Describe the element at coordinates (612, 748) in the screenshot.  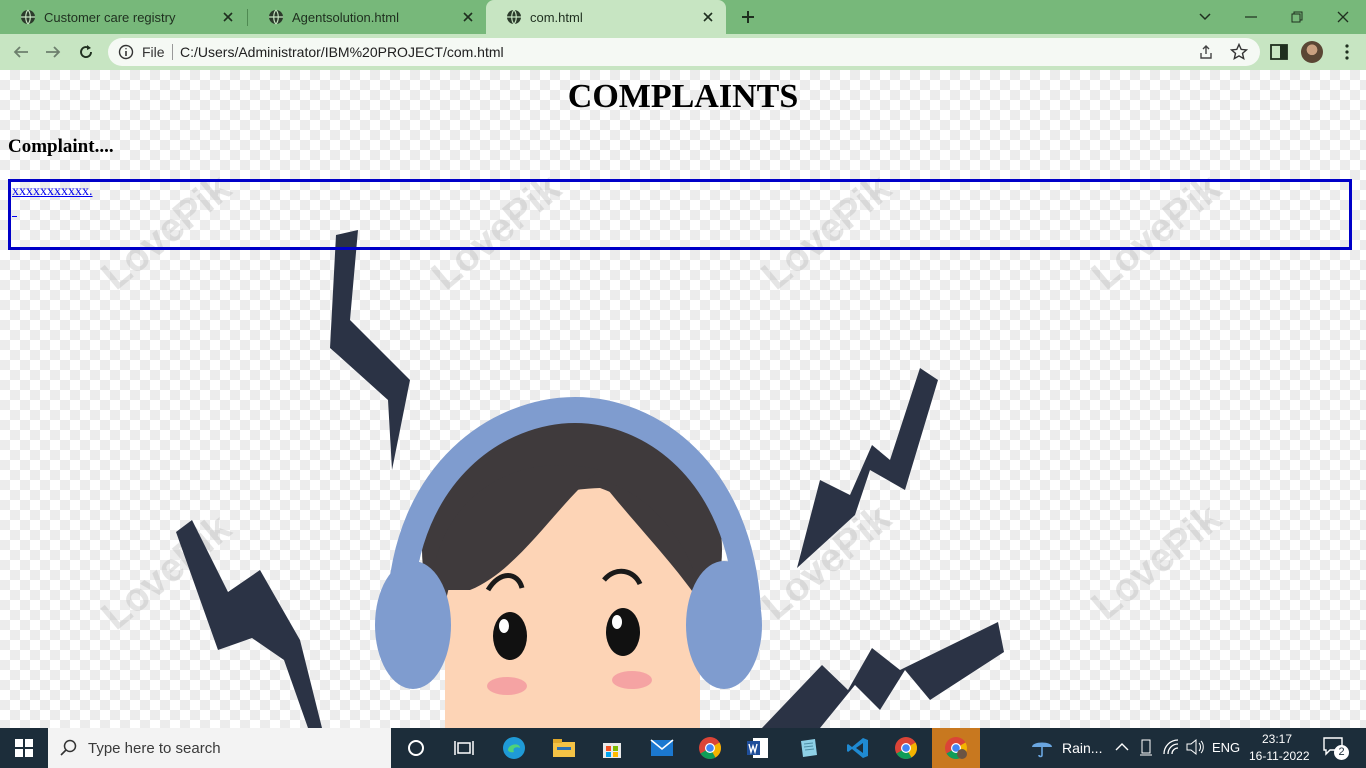
I see `store-icon` at that location.